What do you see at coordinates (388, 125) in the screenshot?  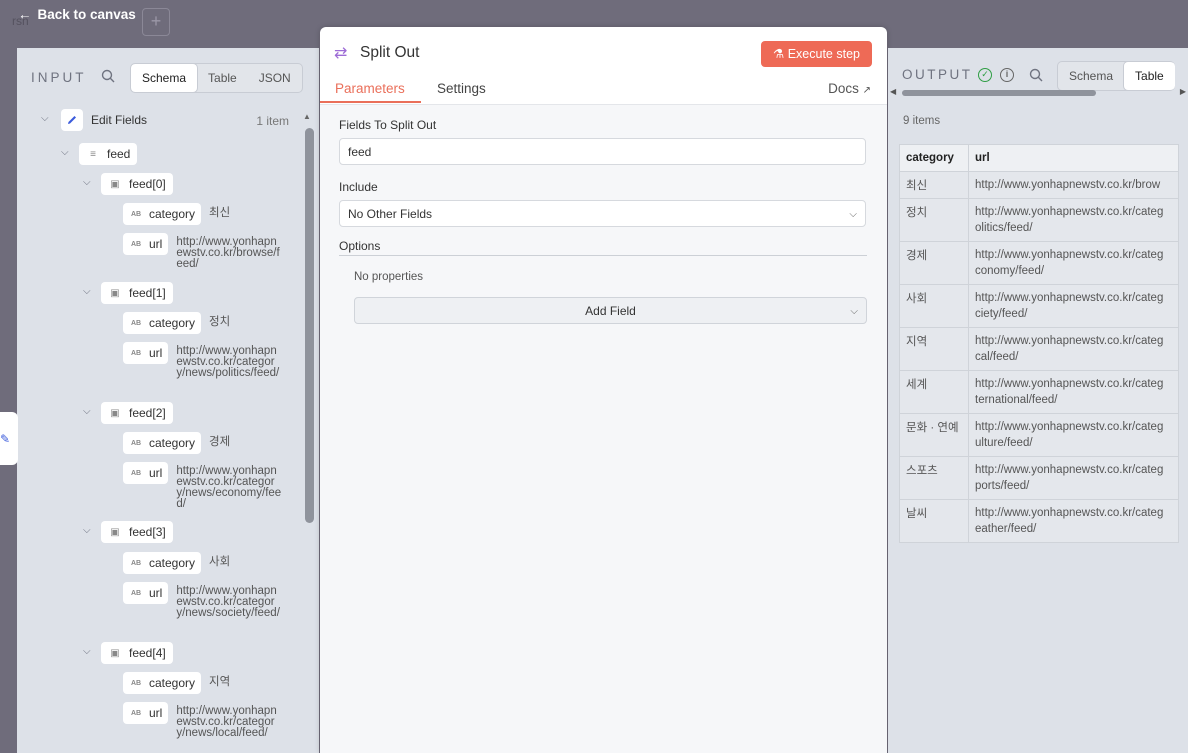 I see `fields-to-split-label: Fields To Split Out` at bounding box center [388, 125].